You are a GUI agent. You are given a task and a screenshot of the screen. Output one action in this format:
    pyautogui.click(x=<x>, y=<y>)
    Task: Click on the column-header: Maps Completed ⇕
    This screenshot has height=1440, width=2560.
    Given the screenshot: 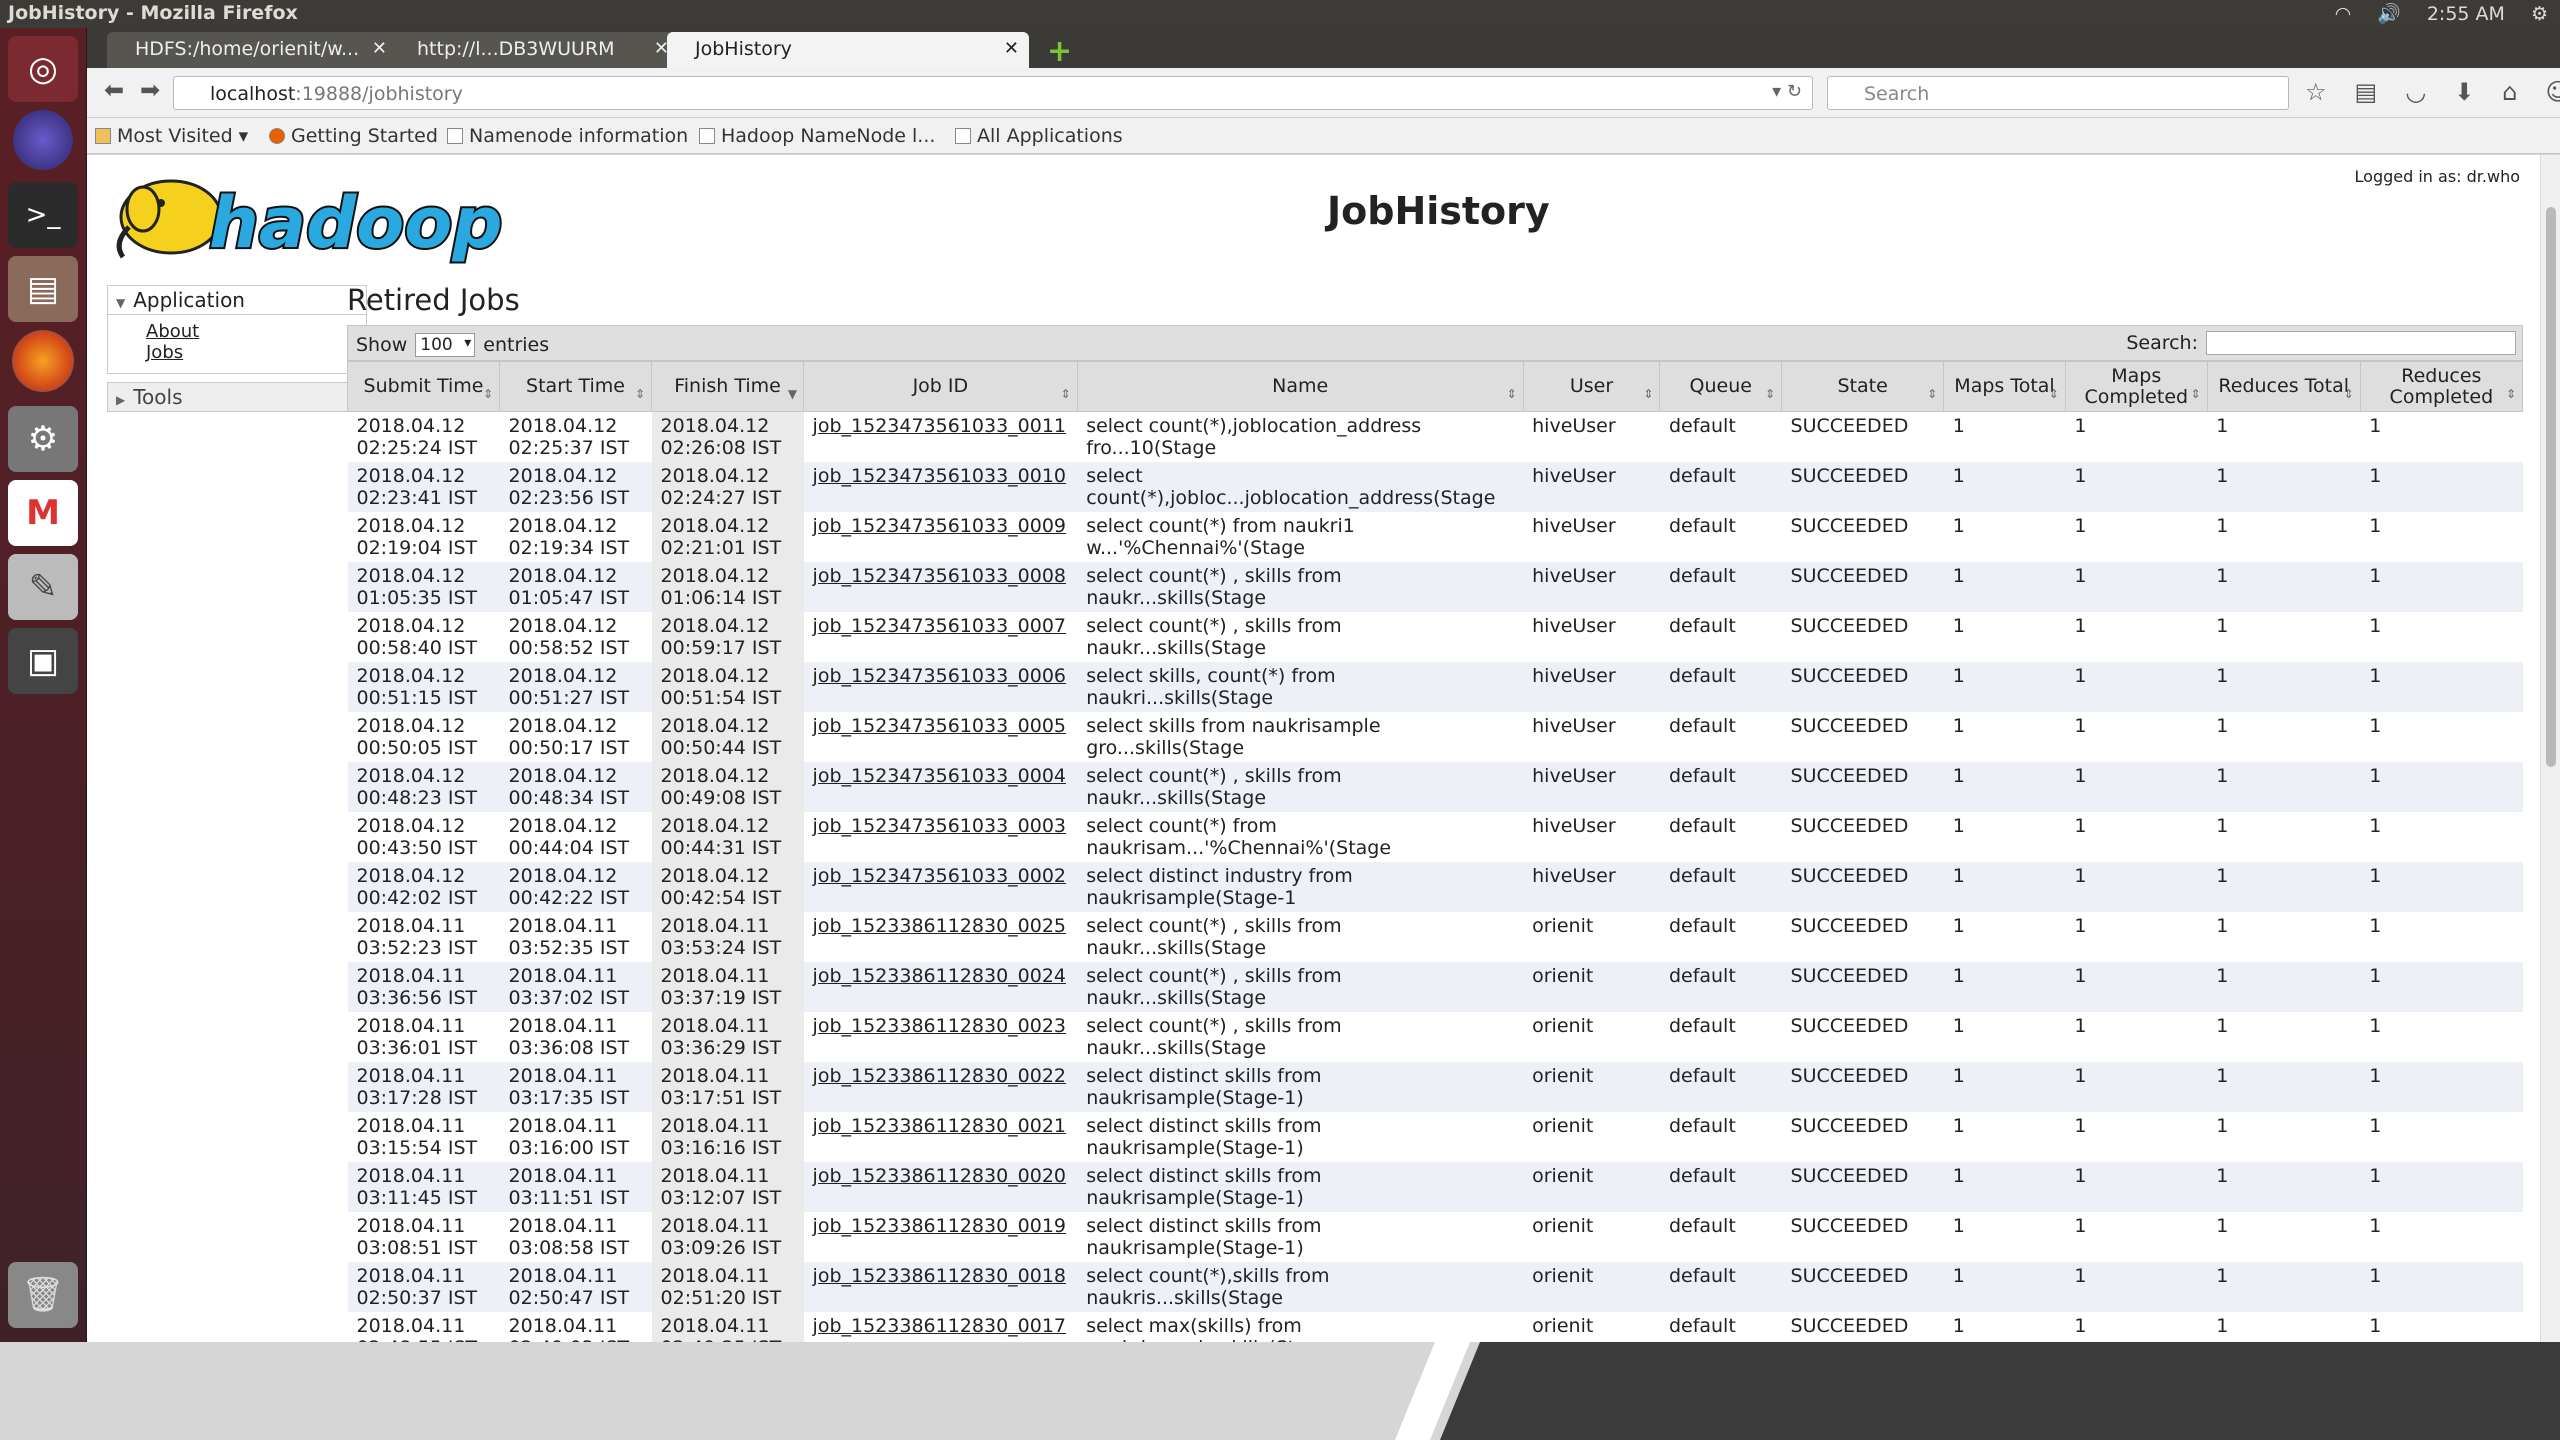 What is the action you would take?
    pyautogui.click(x=2136, y=386)
    